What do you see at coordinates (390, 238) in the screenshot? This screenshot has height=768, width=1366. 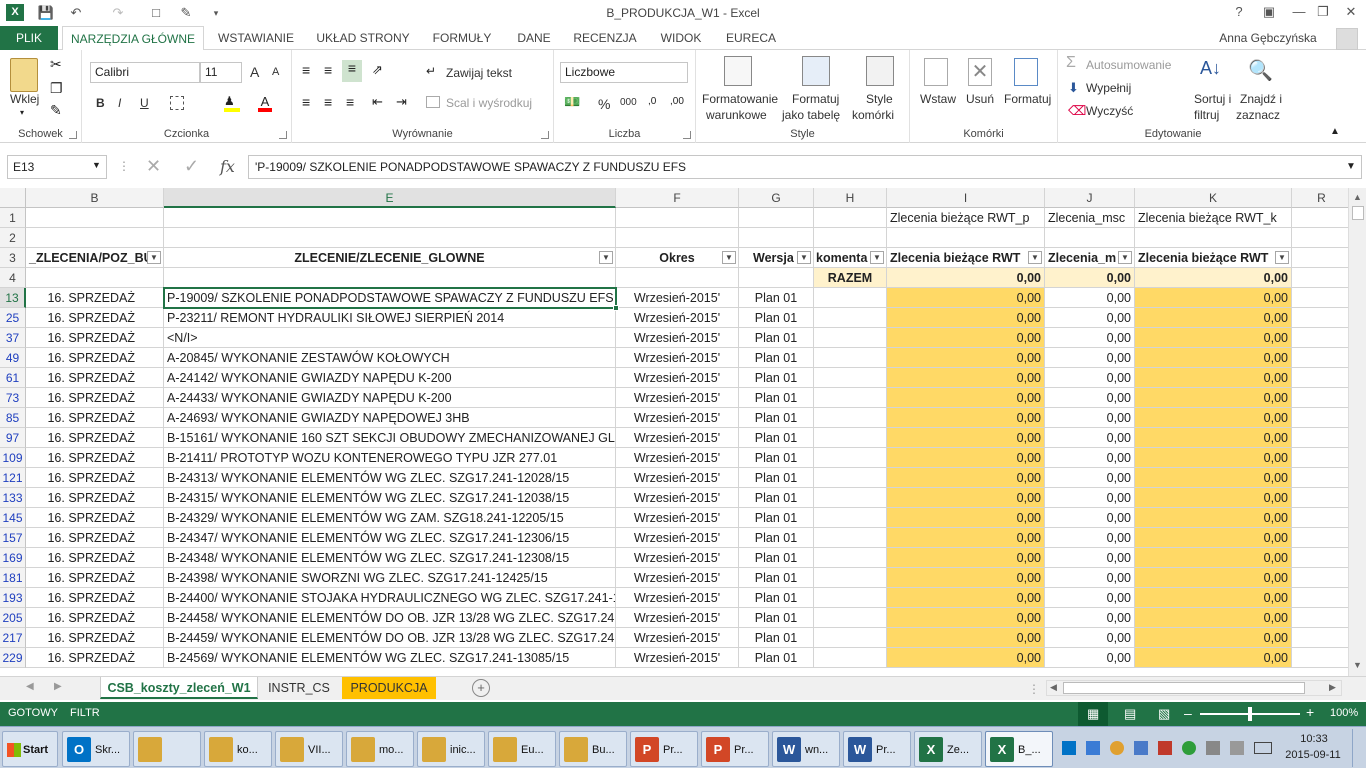 I see `cell-e2` at bounding box center [390, 238].